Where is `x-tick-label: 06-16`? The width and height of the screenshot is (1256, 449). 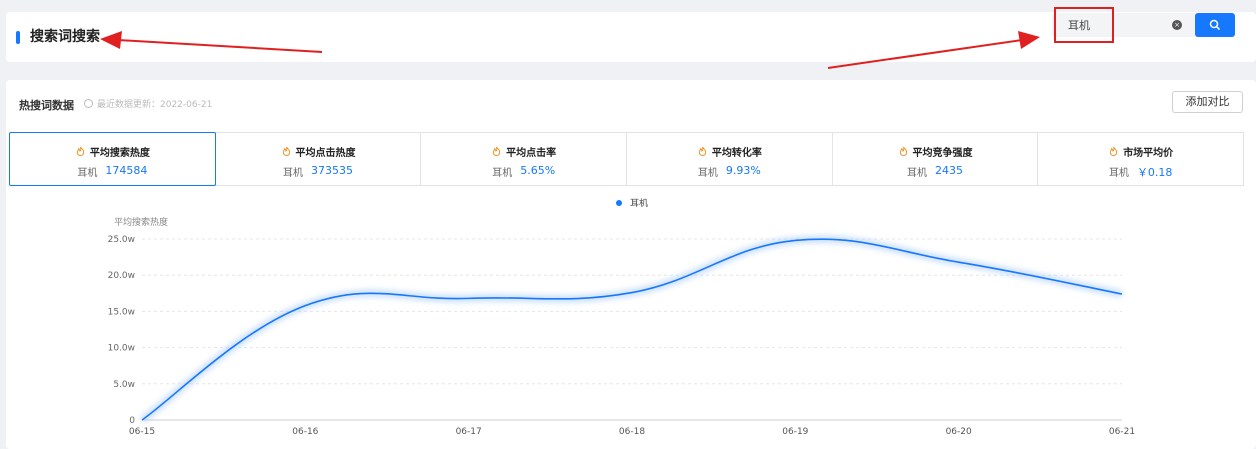 x-tick-label: 06-16 is located at coordinates (305, 432).